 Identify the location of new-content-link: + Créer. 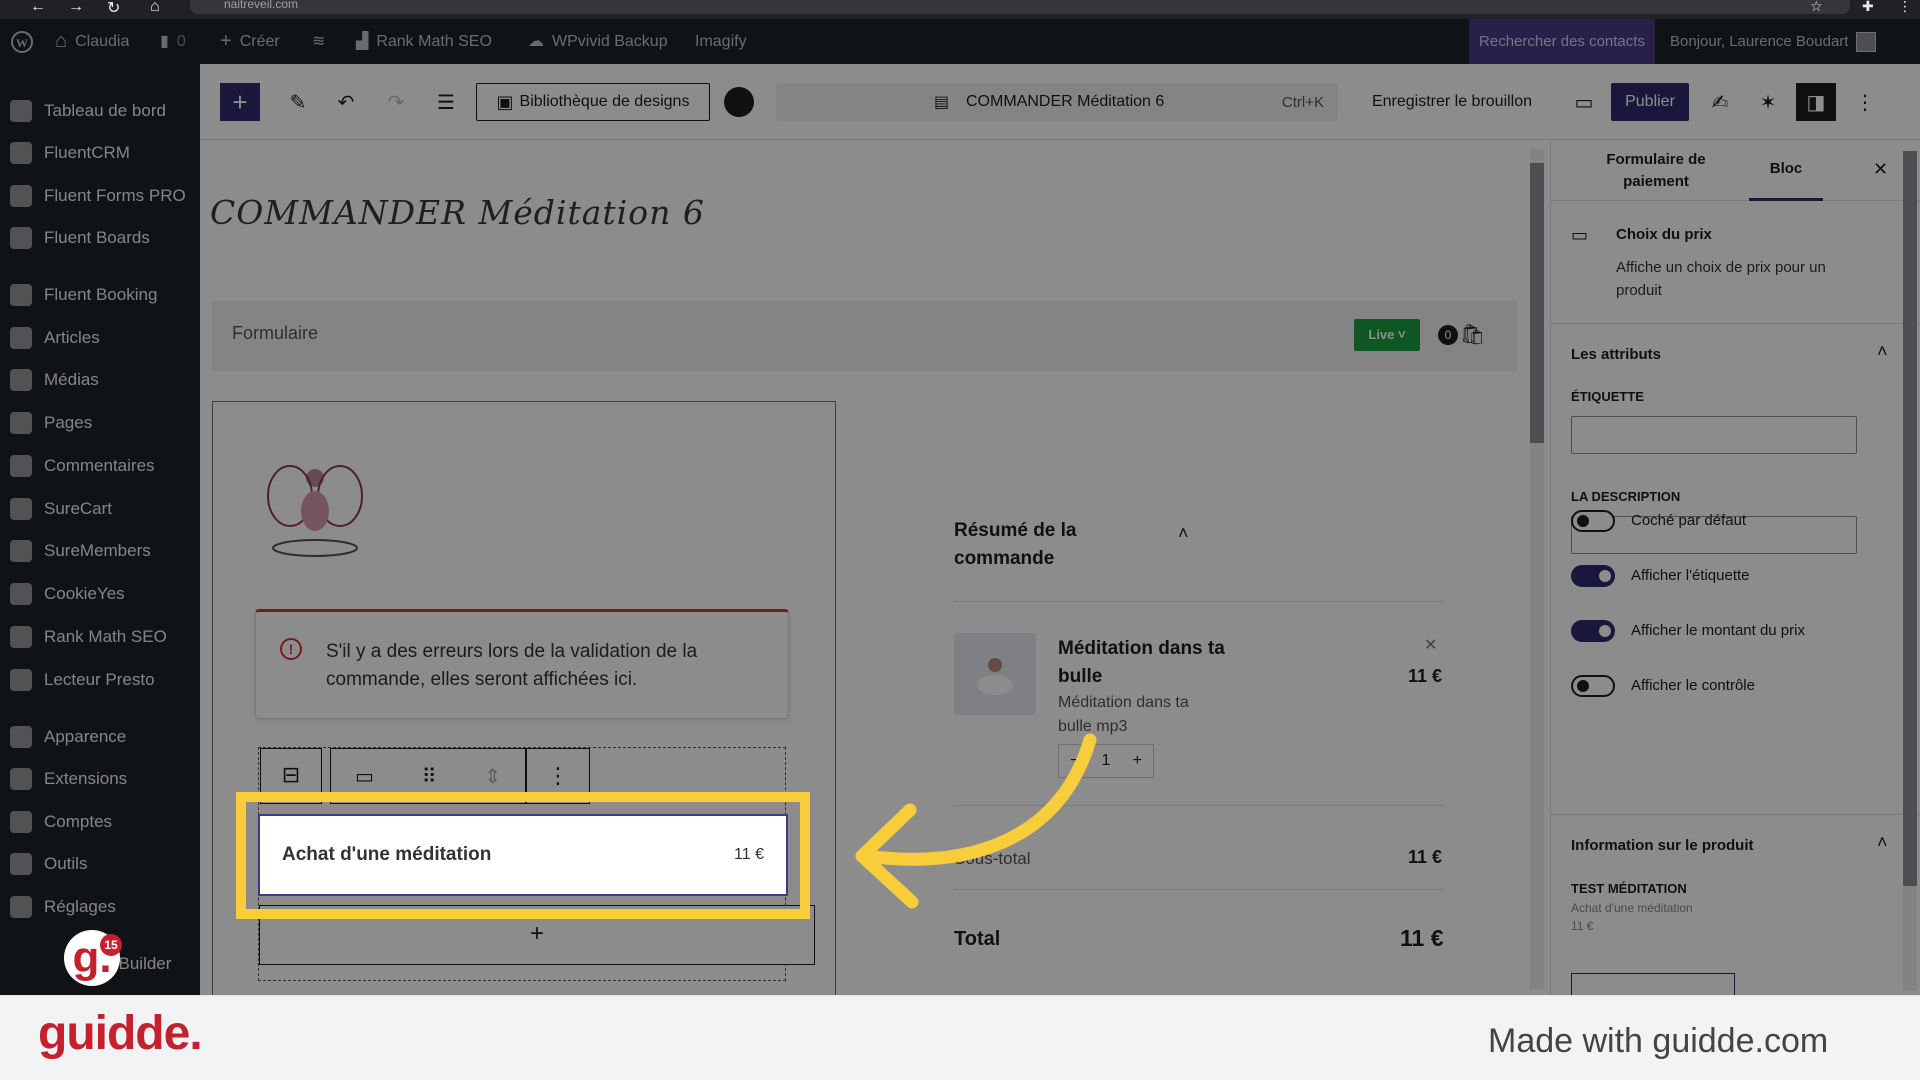
(250, 41).